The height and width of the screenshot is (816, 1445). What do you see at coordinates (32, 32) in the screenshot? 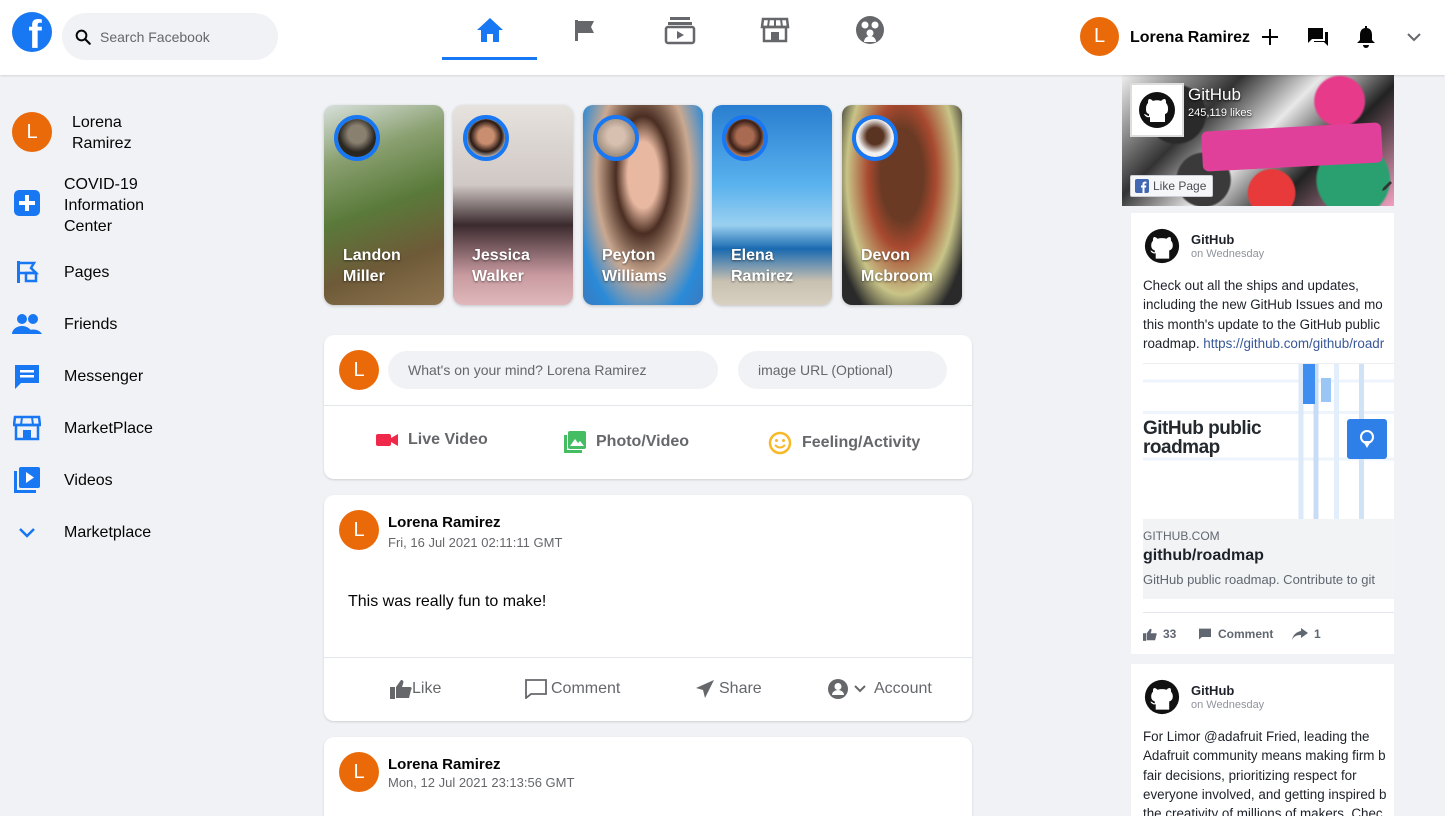
I see `facebook-logo: f` at bounding box center [32, 32].